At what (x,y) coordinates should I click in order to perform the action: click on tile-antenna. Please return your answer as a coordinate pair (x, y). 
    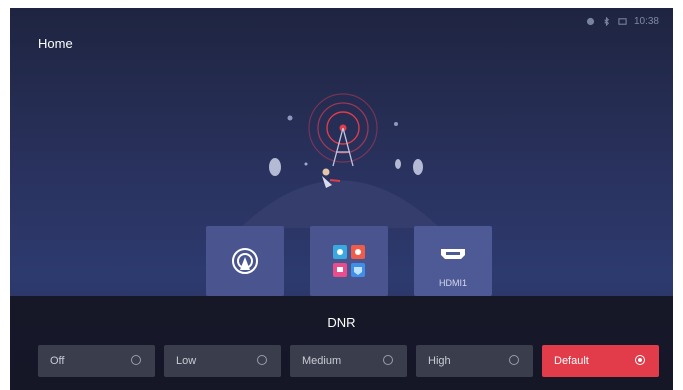
    Looking at the image, I should click on (245, 261).